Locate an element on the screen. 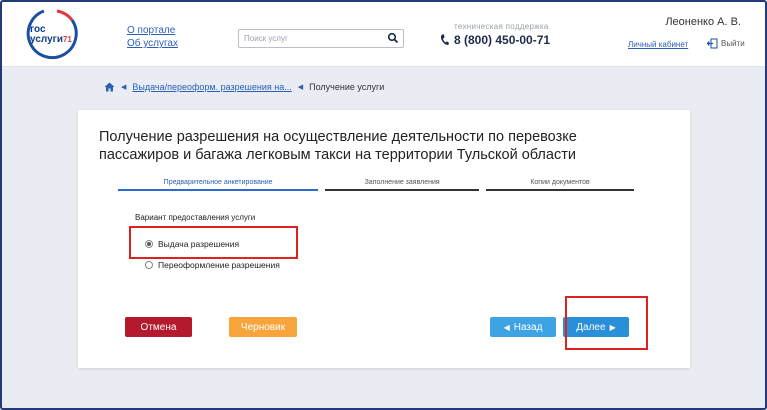 This screenshot has width=767, height=410. logo-region: 71 is located at coordinates (67, 39).